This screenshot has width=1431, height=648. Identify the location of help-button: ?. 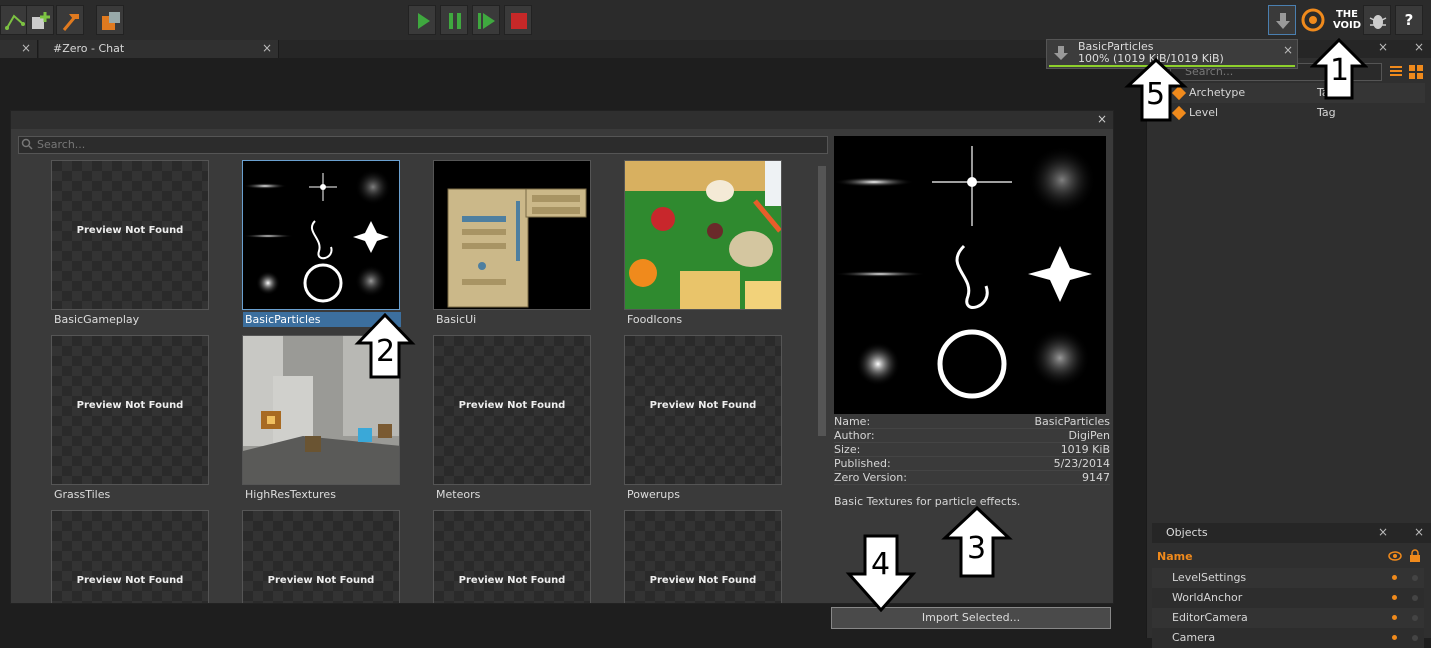
(1409, 20).